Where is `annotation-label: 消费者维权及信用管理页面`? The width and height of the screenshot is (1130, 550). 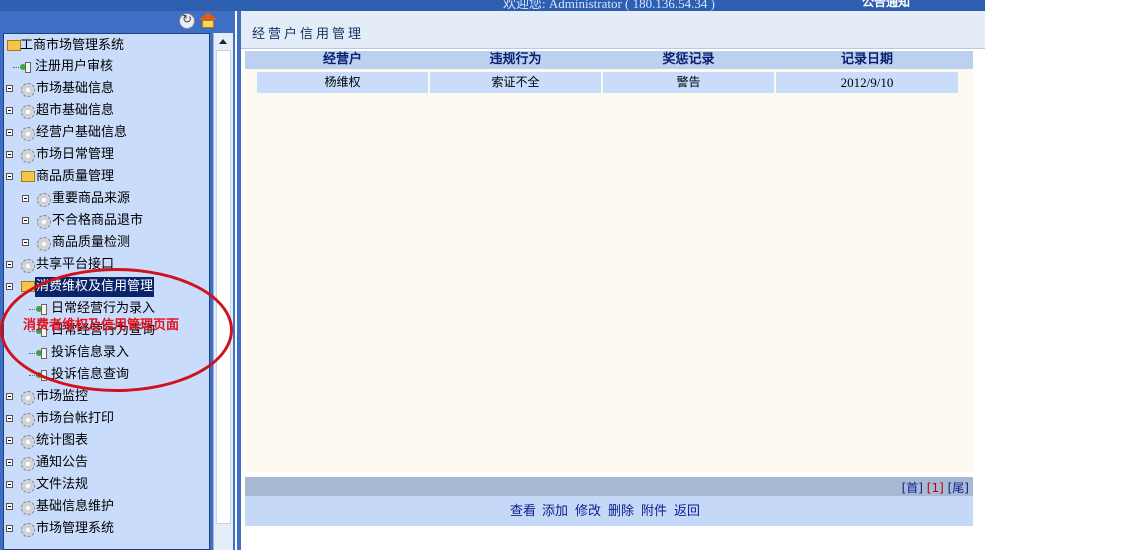
annotation-label: 消费者维权及信用管理页面 is located at coordinates (101, 325).